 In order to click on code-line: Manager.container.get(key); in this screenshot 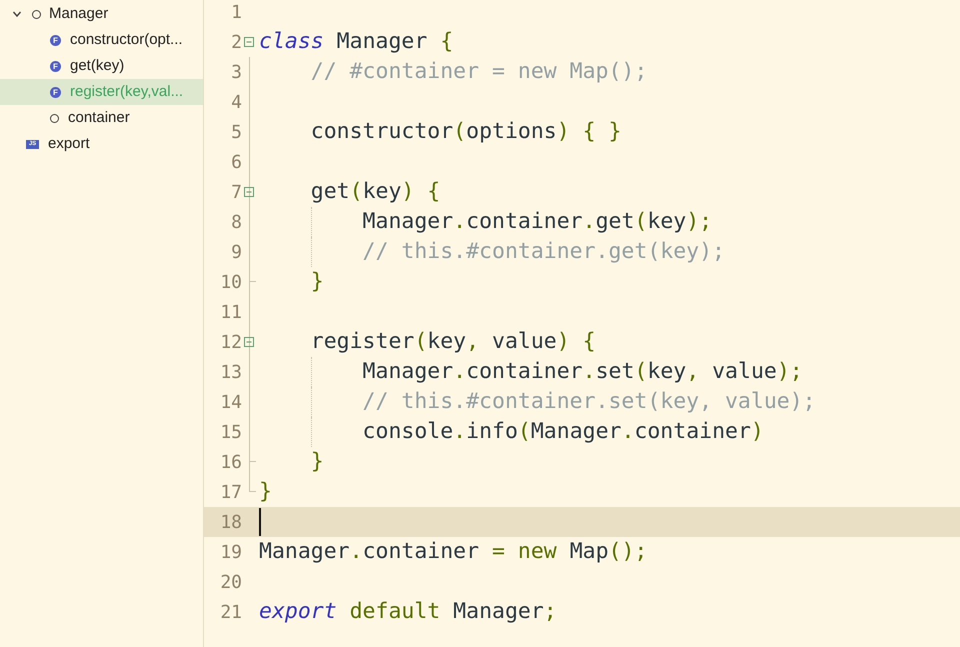, I will do `click(537, 222)`.